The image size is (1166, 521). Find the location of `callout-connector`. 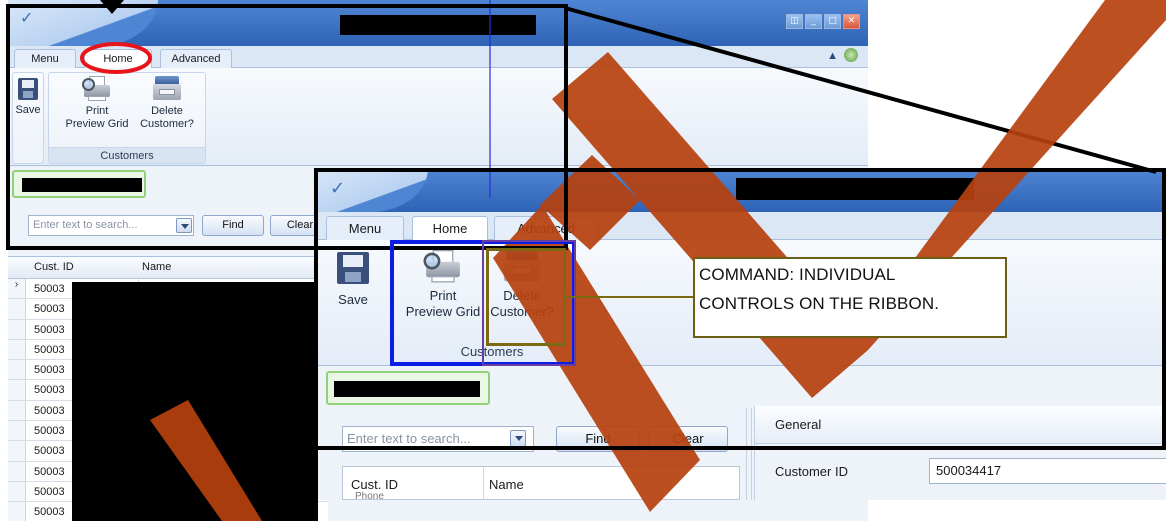

callout-connector is located at coordinates (629, 297).